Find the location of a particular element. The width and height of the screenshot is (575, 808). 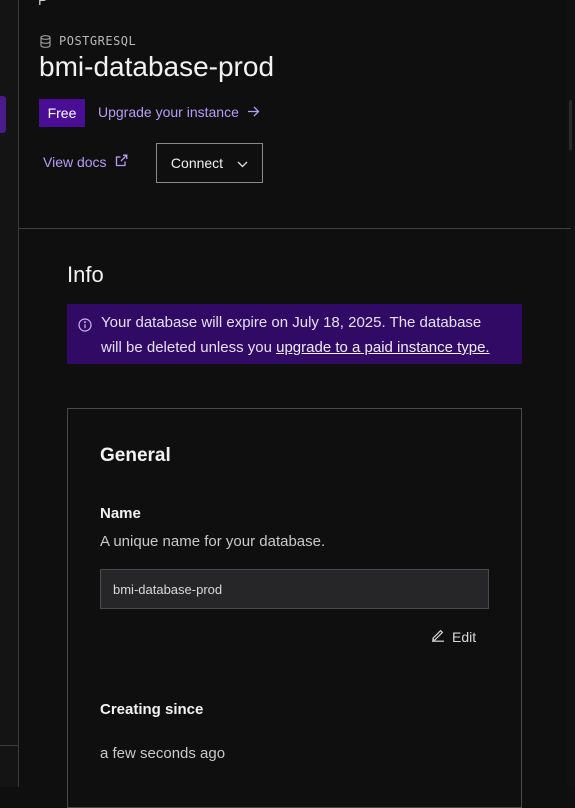

engine-label-row: POSTGRESQL is located at coordinates (88, 41).